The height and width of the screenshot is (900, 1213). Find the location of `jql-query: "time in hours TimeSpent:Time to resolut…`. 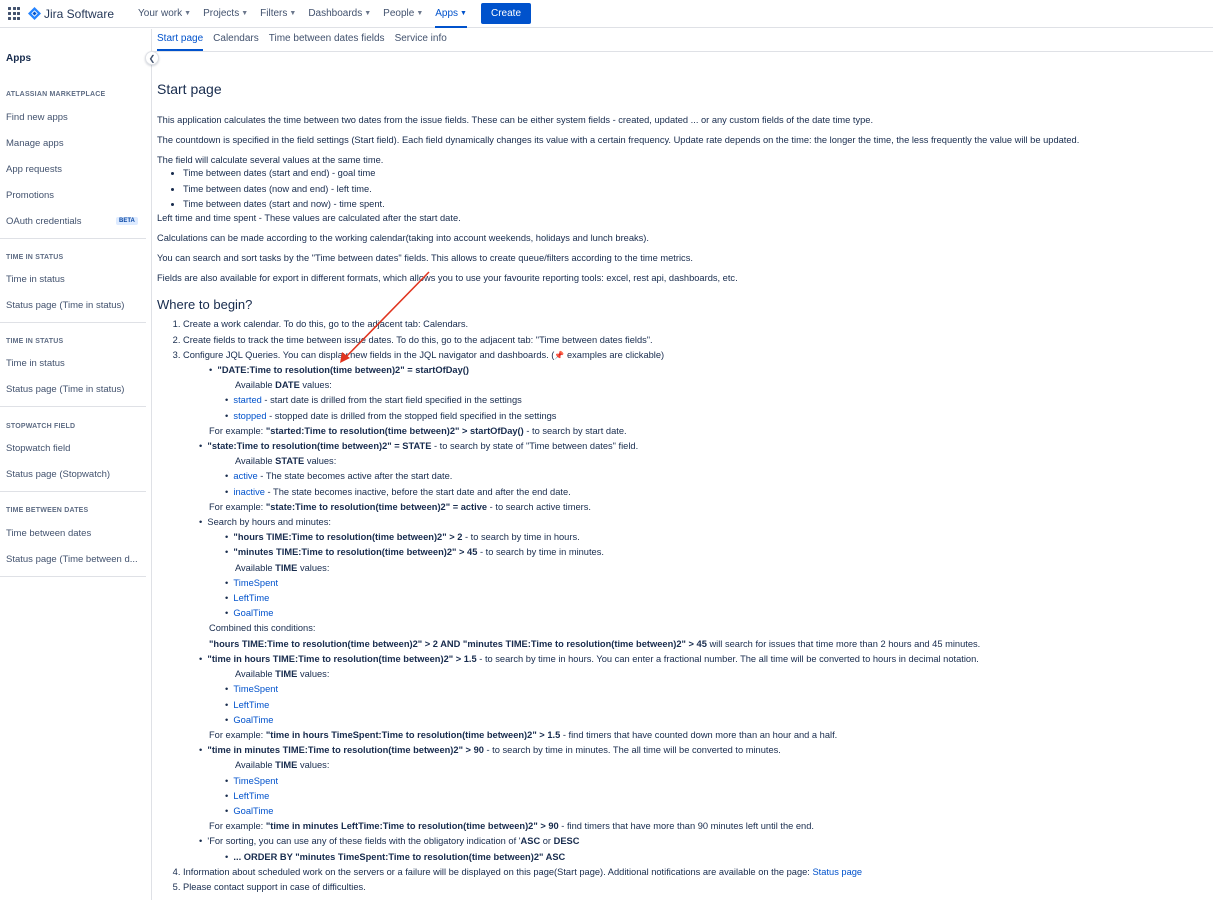

jql-query: "time in hours TimeSpent:Time to resolut… is located at coordinates (413, 735).